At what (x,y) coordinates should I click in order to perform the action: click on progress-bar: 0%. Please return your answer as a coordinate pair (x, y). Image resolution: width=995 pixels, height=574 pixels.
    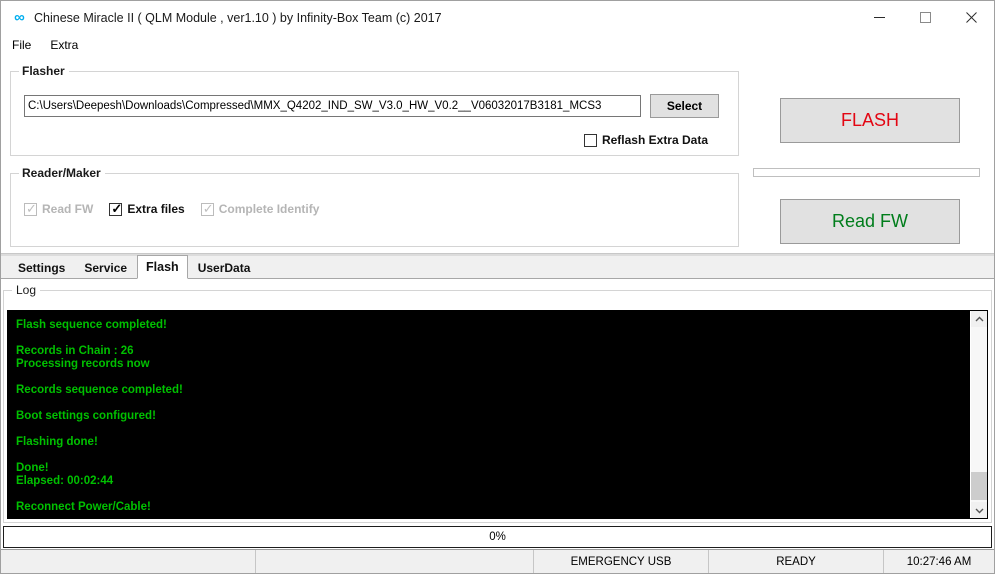
    Looking at the image, I should click on (497, 537).